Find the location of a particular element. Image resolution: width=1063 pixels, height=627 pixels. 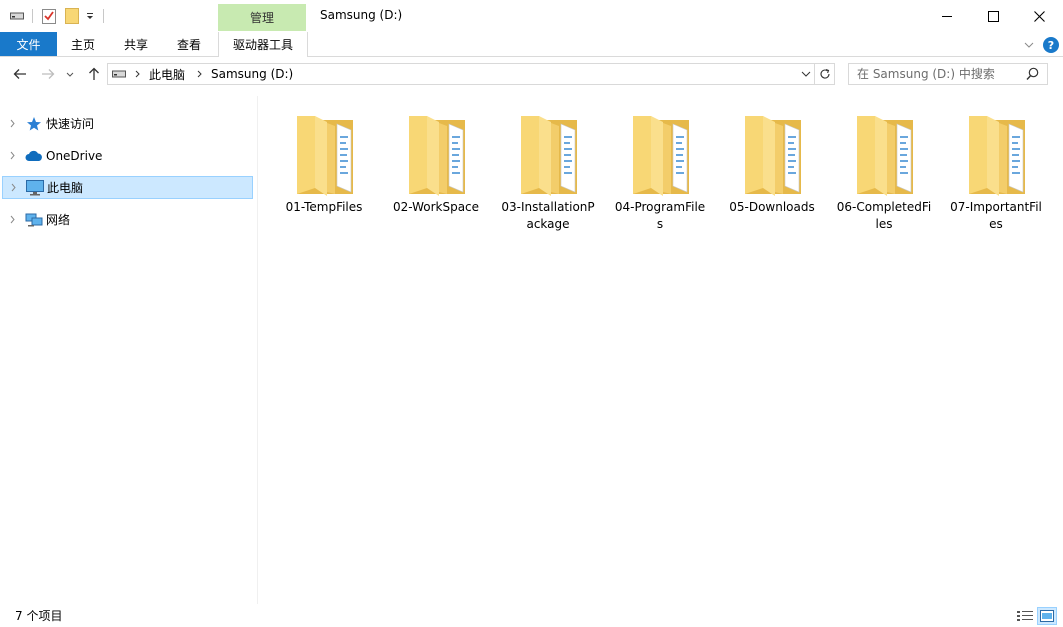

folder-item: 05-Downloads is located at coordinates (772, 163).